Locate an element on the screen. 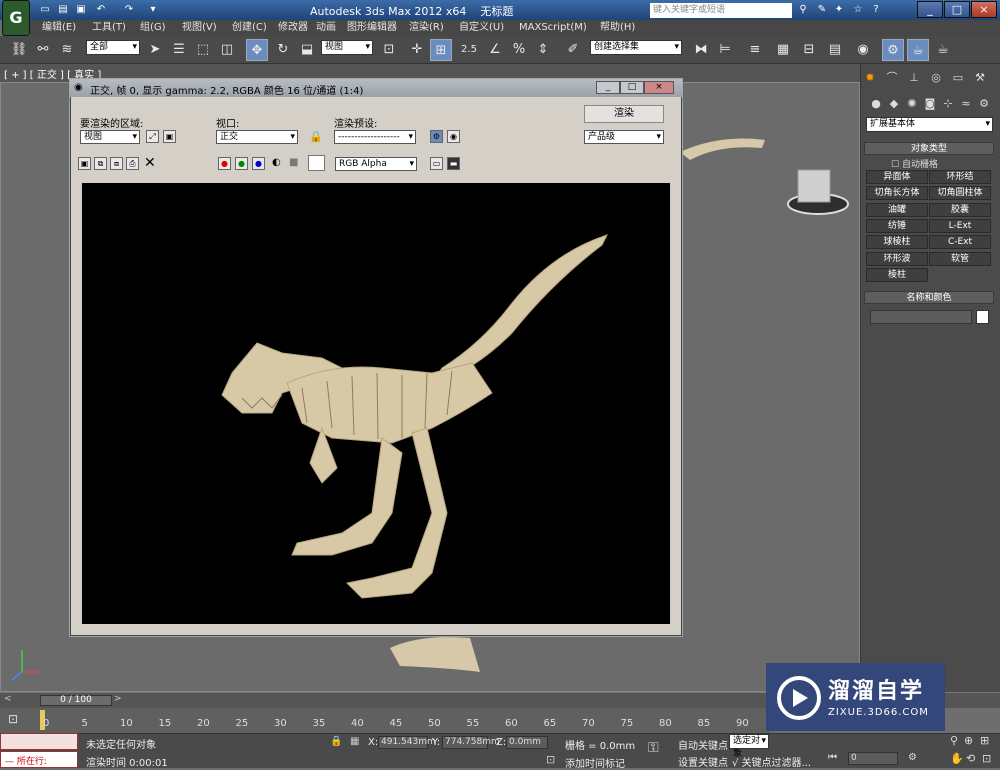  z-coord-field: 0.0mm is located at coordinates (527, 742).